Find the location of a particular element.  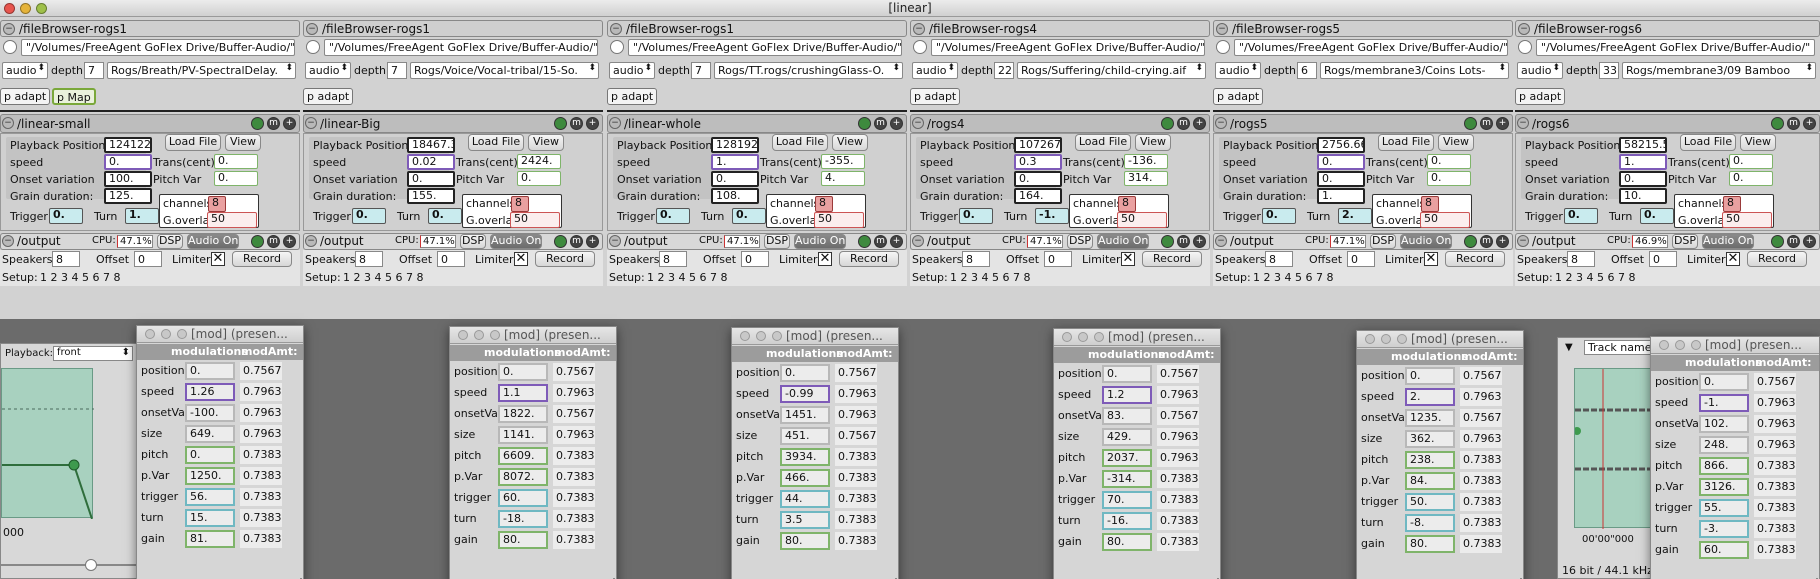

mod-value-field: 15. is located at coordinates (210, 518).